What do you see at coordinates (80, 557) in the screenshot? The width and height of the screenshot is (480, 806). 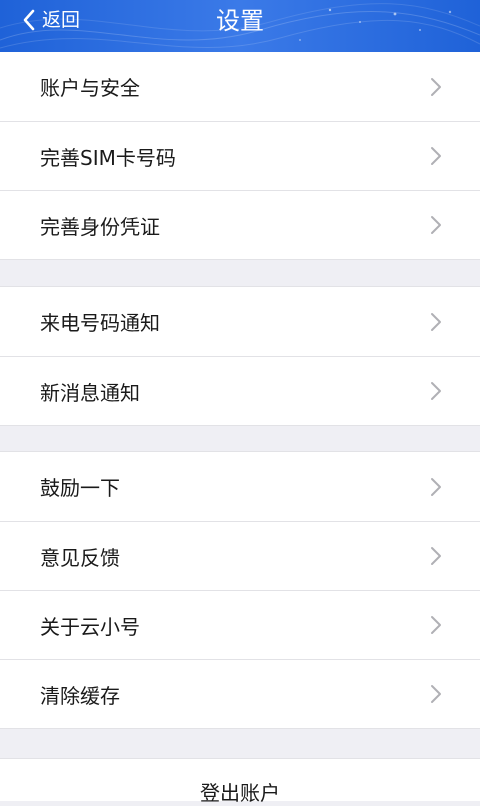 I see `settings-item-label: 意见反馈` at bounding box center [80, 557].